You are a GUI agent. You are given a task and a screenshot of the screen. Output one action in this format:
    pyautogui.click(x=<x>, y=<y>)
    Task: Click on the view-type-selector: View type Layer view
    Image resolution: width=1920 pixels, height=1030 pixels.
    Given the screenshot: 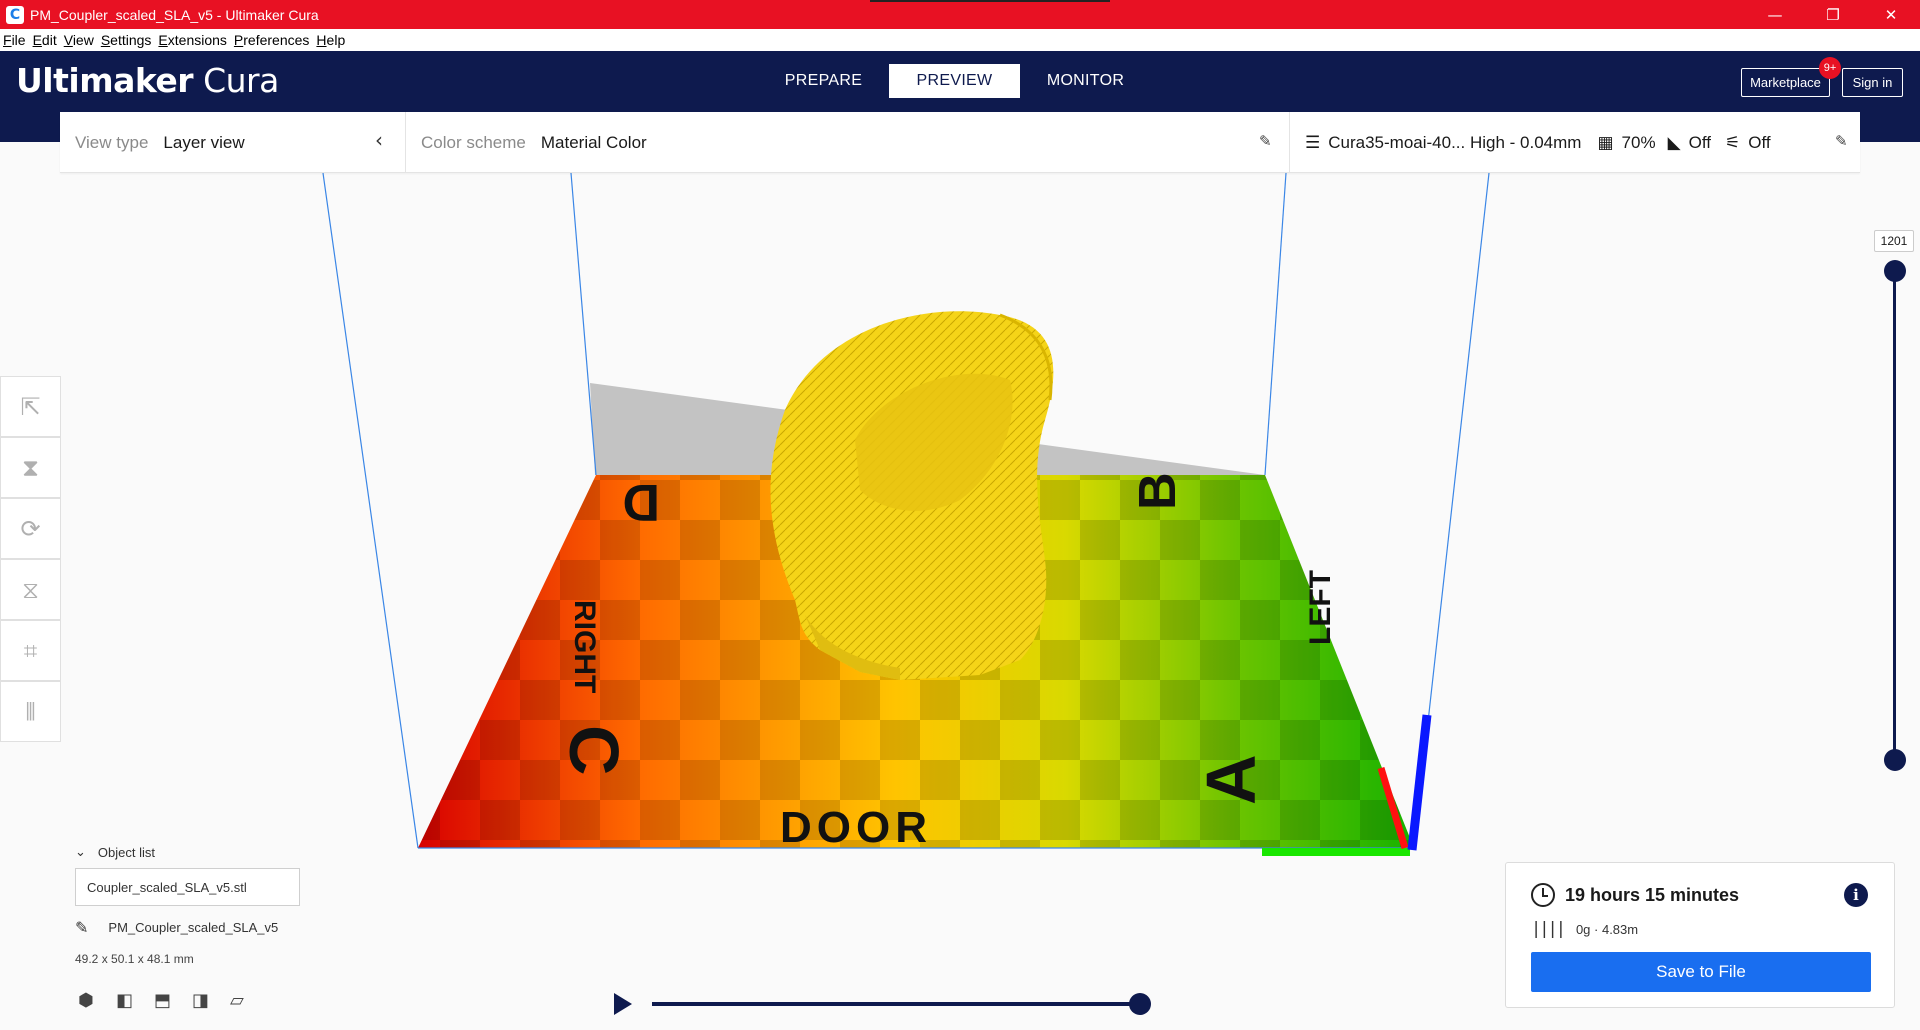 What is the action you would take?
    pyautogui.click(x=160, y=142)
    